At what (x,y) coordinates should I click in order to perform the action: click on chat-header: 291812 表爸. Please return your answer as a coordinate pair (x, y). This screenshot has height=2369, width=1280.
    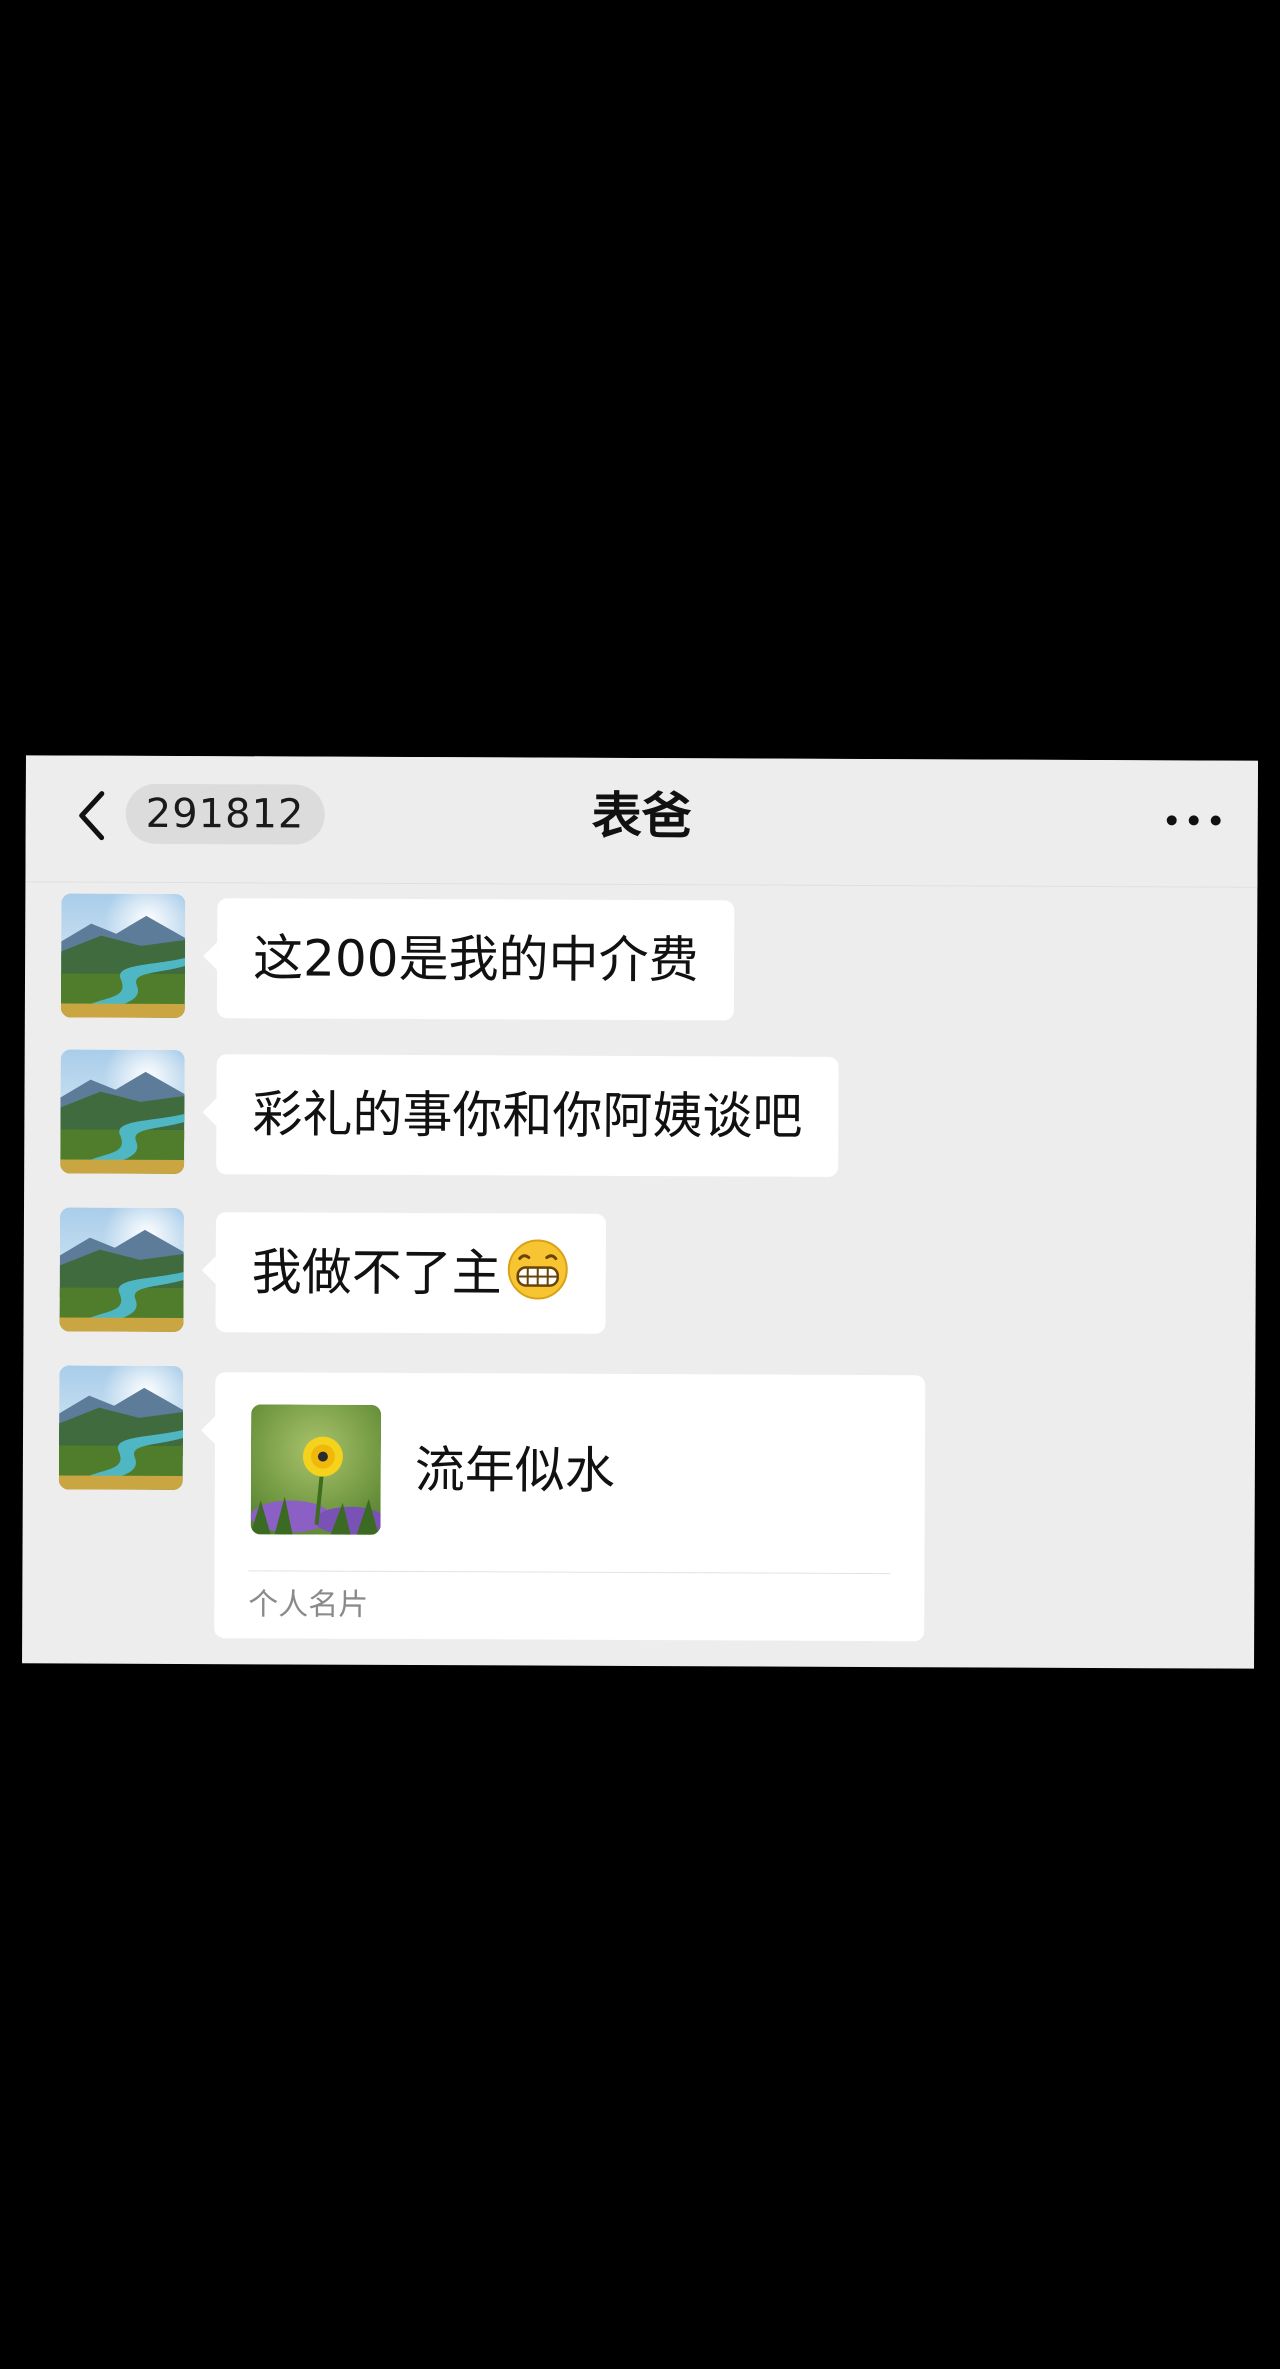
    Looking at the image, I should click on (641, 821).